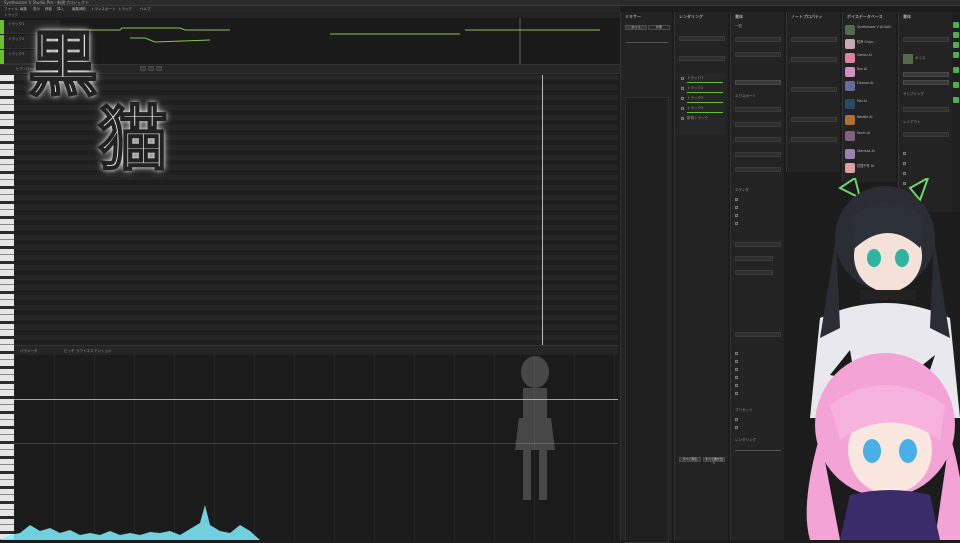 The image size is (960, 543). What do you see at coordinates (647, 42) in the screenshot?
I see `mixer-slider` at bounding box center [647, 42].